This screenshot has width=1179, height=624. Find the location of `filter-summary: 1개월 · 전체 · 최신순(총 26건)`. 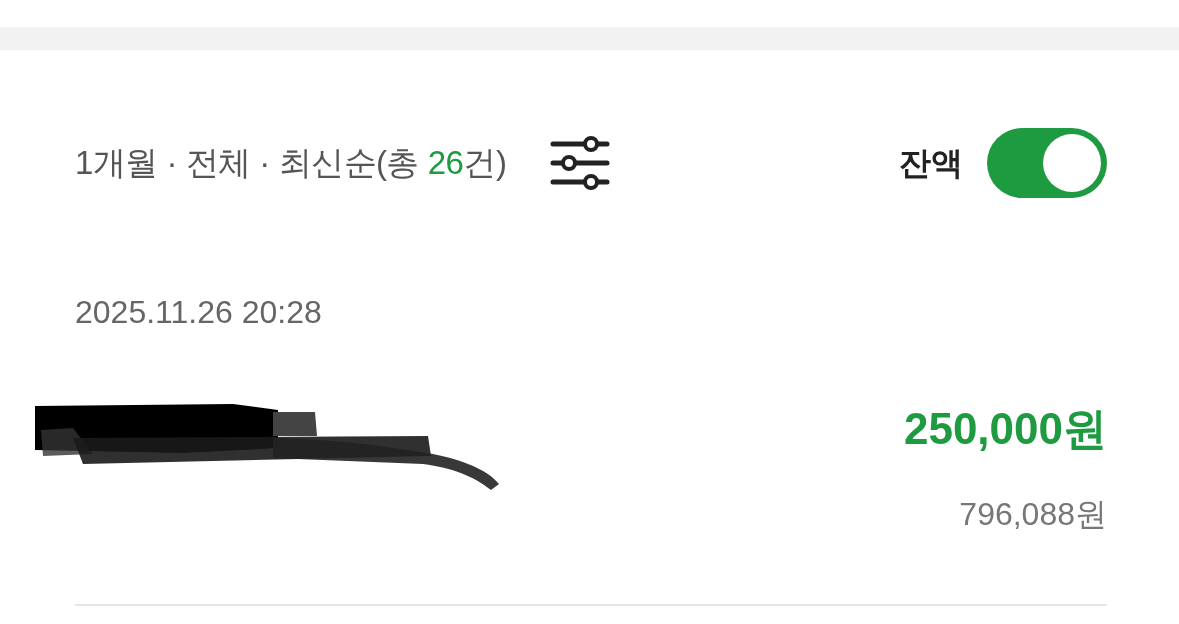

filter-summary: 1개월 · 전체 · 최신순(총 26건) is located at coordinates (291, 163).